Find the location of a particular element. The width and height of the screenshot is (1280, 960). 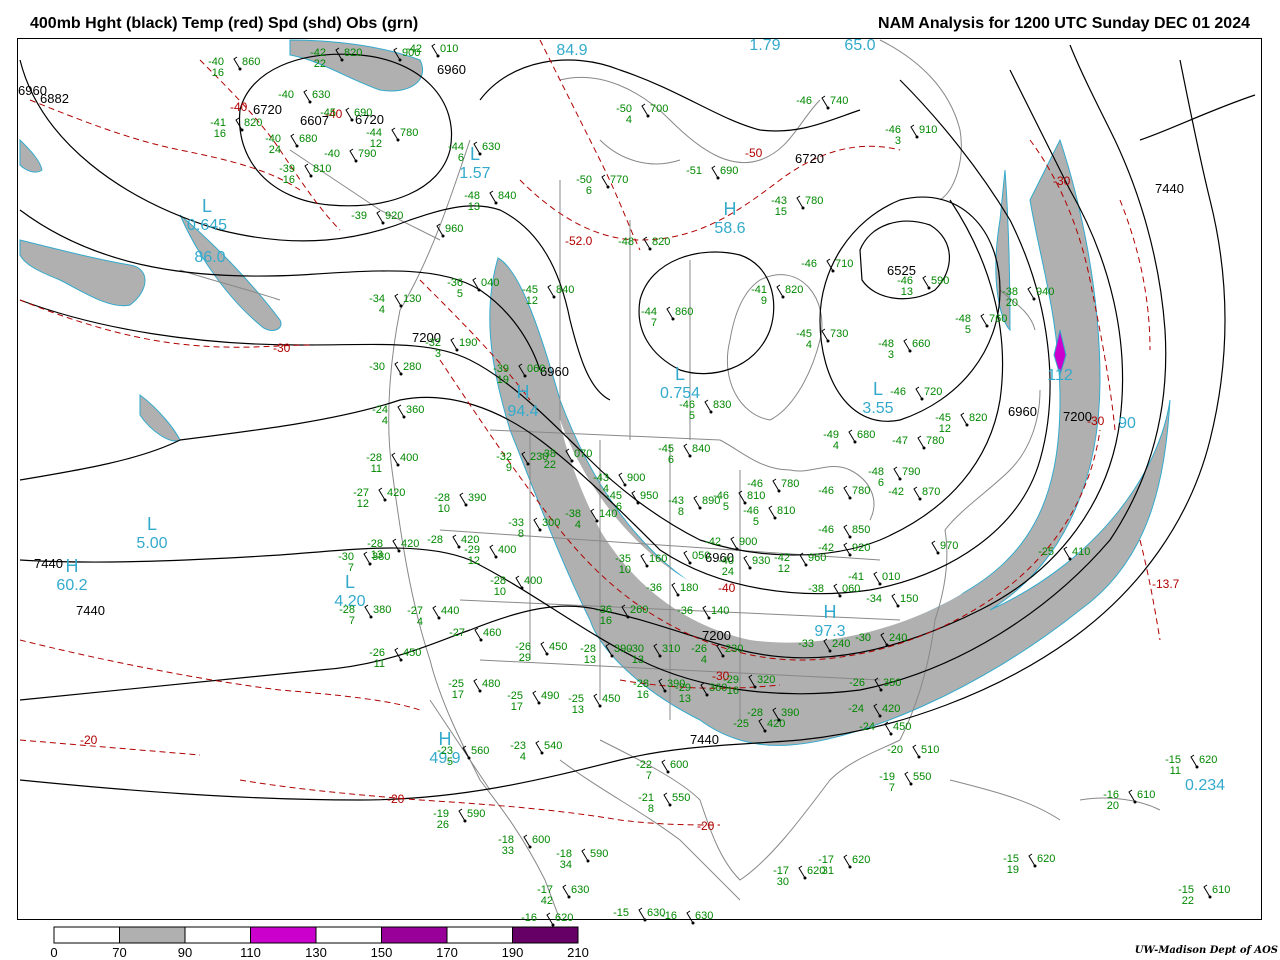

station-plot: -40 790 is located at coordinates (350, 155).